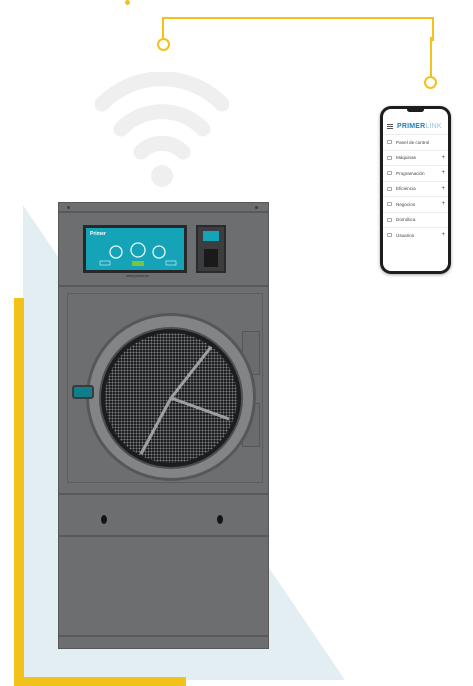 This screenshot has height=686, width=473. I want to click on panel-slot, so click(211, 258).